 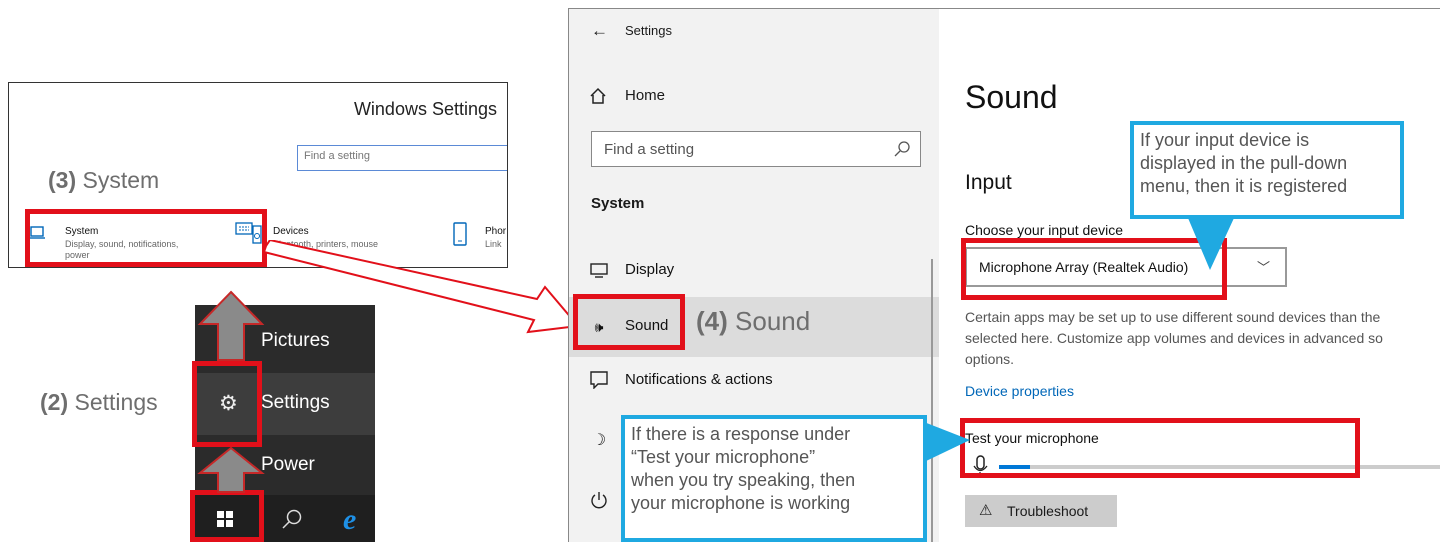 What do you see at coordinates (227, 516) in the screenshot?
I see `highlight-start-button` at bounding box center [227, 516].